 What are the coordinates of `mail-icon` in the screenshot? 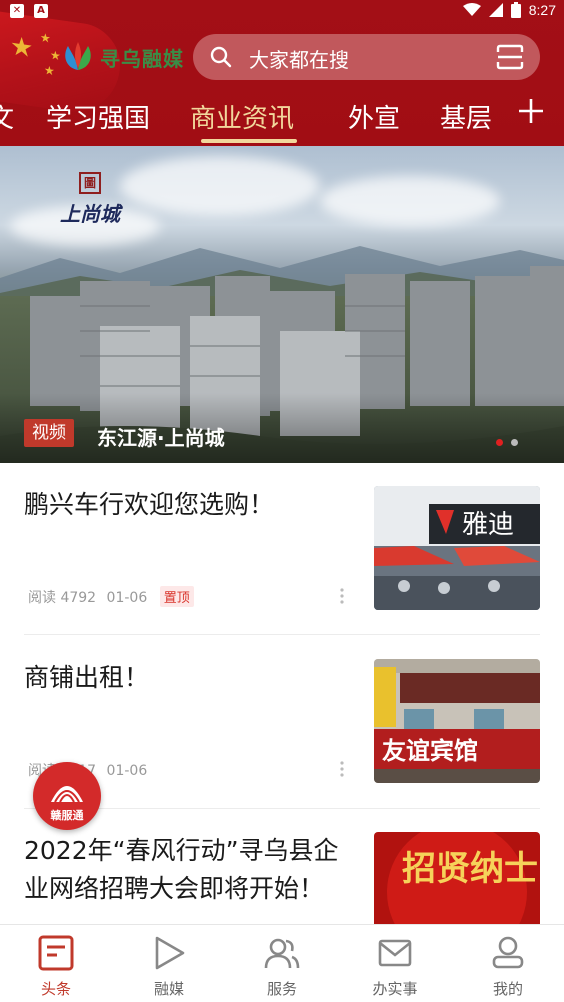 It's located at (395, 953).